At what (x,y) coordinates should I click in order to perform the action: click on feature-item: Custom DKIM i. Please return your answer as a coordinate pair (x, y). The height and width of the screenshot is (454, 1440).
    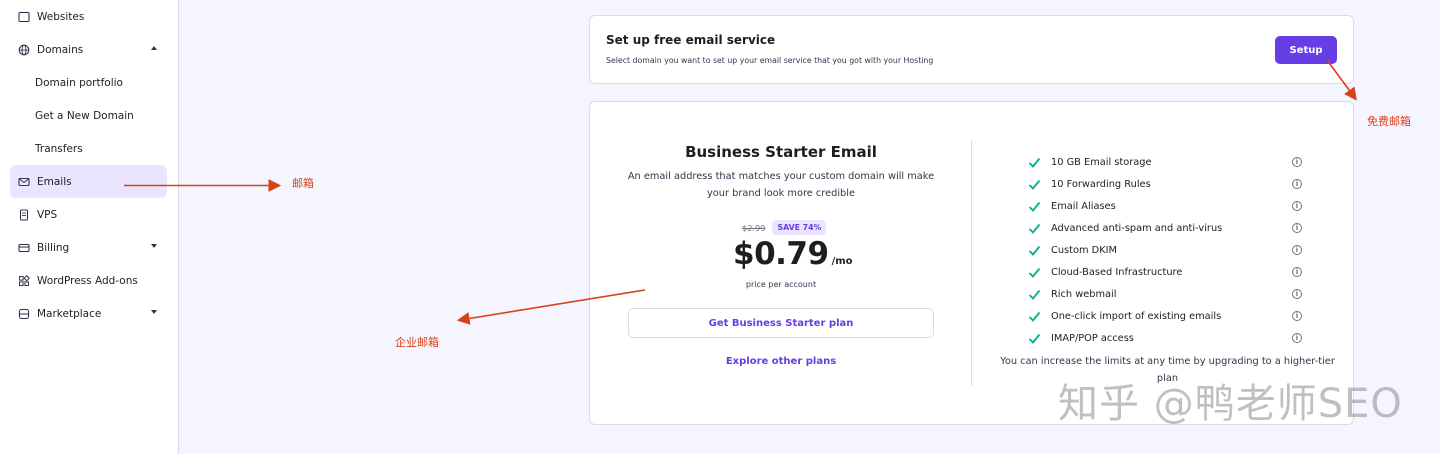
    Looking at the image, I should click on (1165, 250).